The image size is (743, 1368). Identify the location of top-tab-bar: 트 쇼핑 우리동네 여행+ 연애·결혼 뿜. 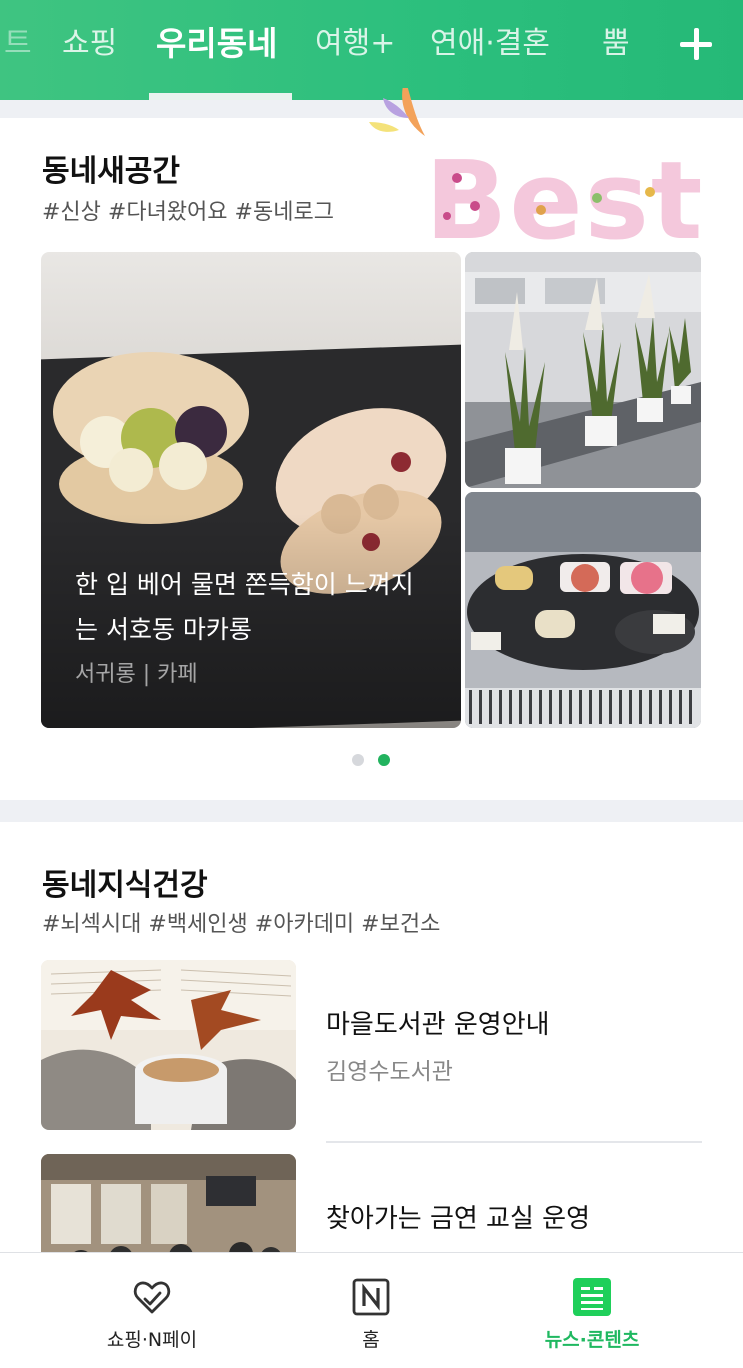
(371, 50).